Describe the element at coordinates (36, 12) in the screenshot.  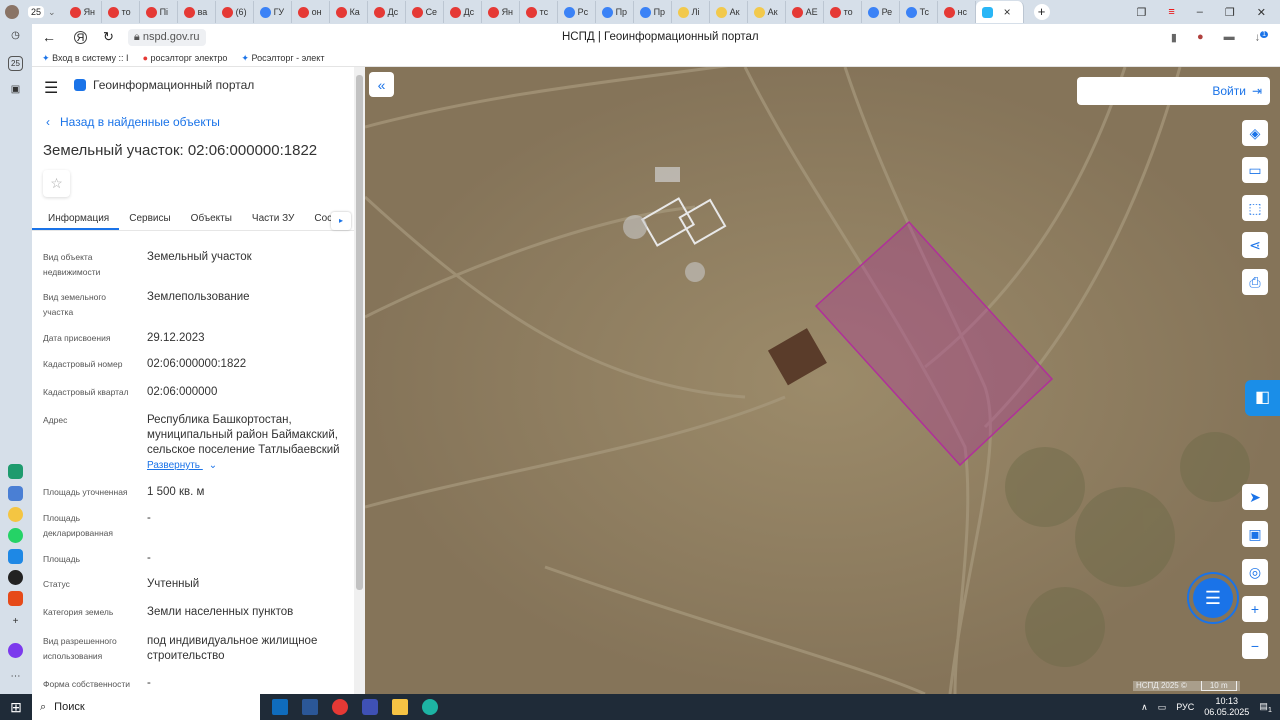
I see `tab-count-badge: 25` at that location.